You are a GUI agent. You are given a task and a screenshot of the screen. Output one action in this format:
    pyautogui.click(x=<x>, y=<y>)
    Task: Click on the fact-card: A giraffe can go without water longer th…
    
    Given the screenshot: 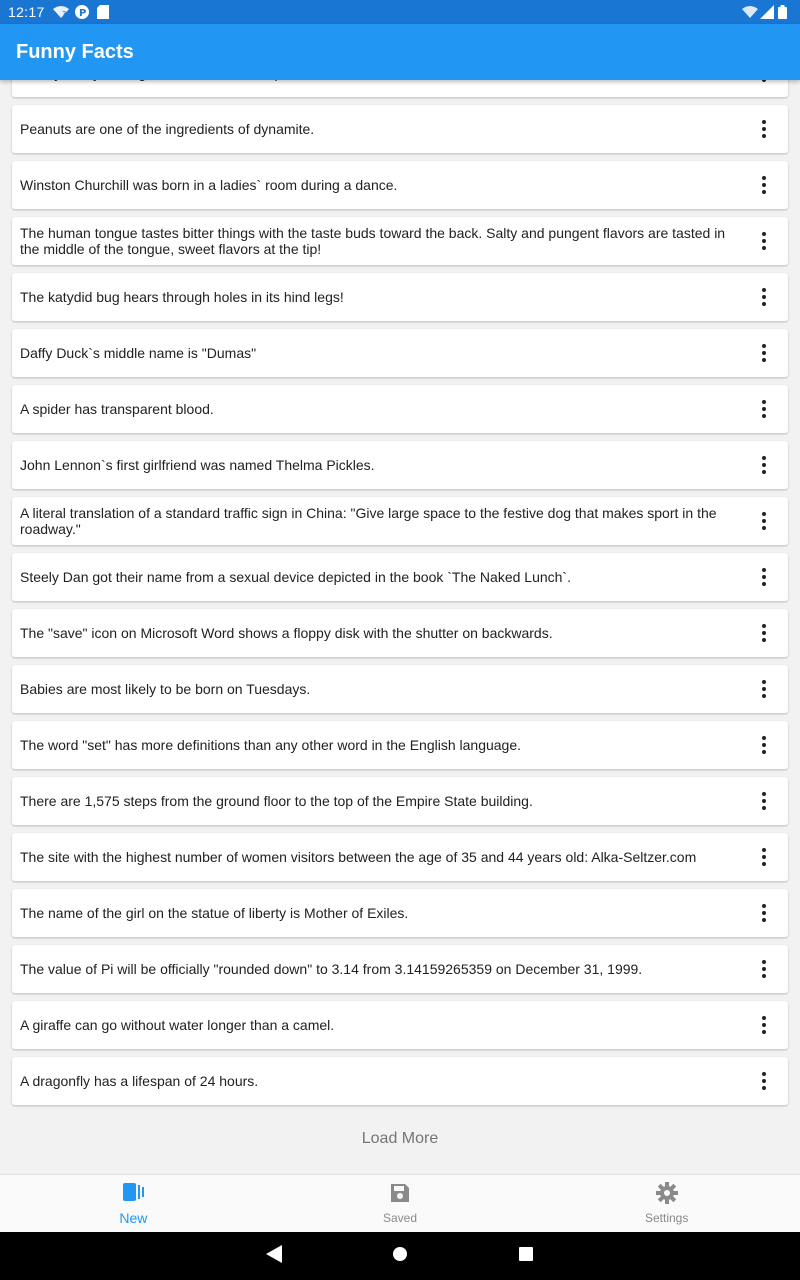 What is the action you would take?
    pyautogui.click(x=400, y=1025)
    